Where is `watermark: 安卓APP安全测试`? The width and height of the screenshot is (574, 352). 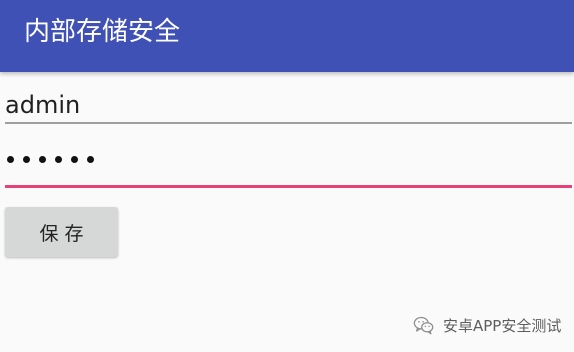
watermark: 安卓APP安全测试 is located at coordinates (487, 325).